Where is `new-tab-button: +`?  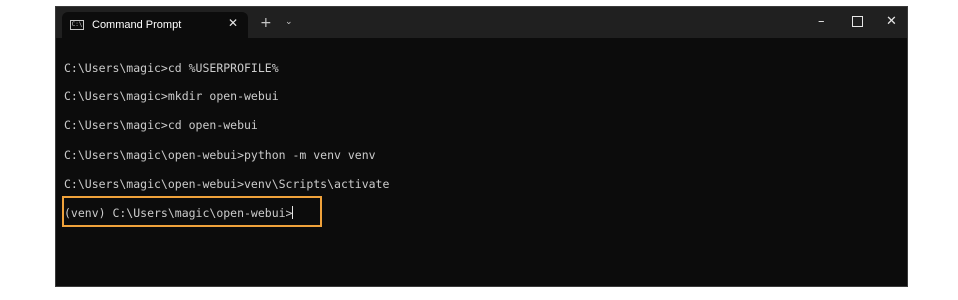
new-tab-button: + is located at coordinates (266, 23).